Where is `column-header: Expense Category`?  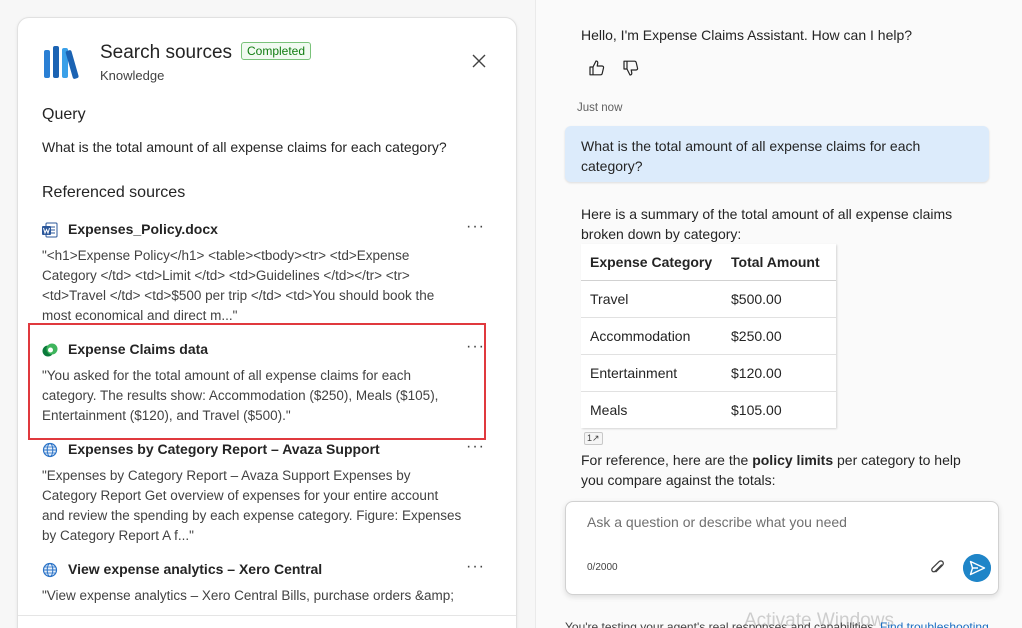
column-header: Expense Category is located at coordinates (651, 262).